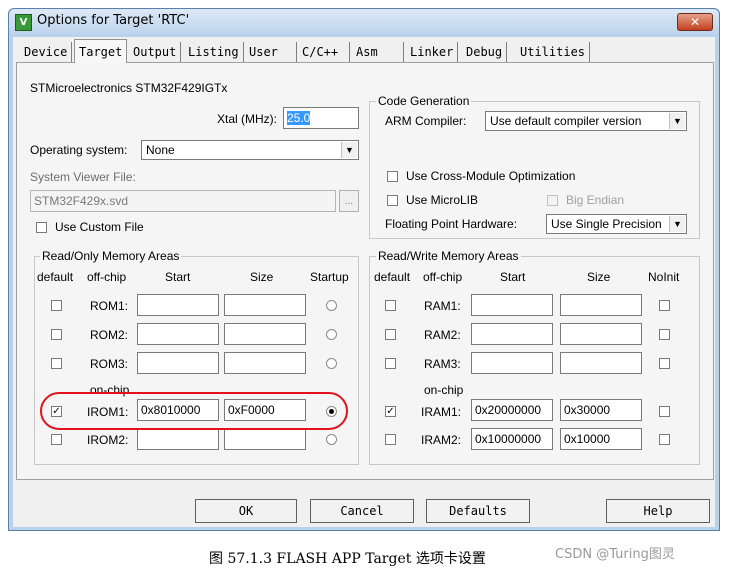 This screenshot has height=571, width=730. I want to click on device-name: STMicroelectronics STM32F429IGTx, so click(129, 88).